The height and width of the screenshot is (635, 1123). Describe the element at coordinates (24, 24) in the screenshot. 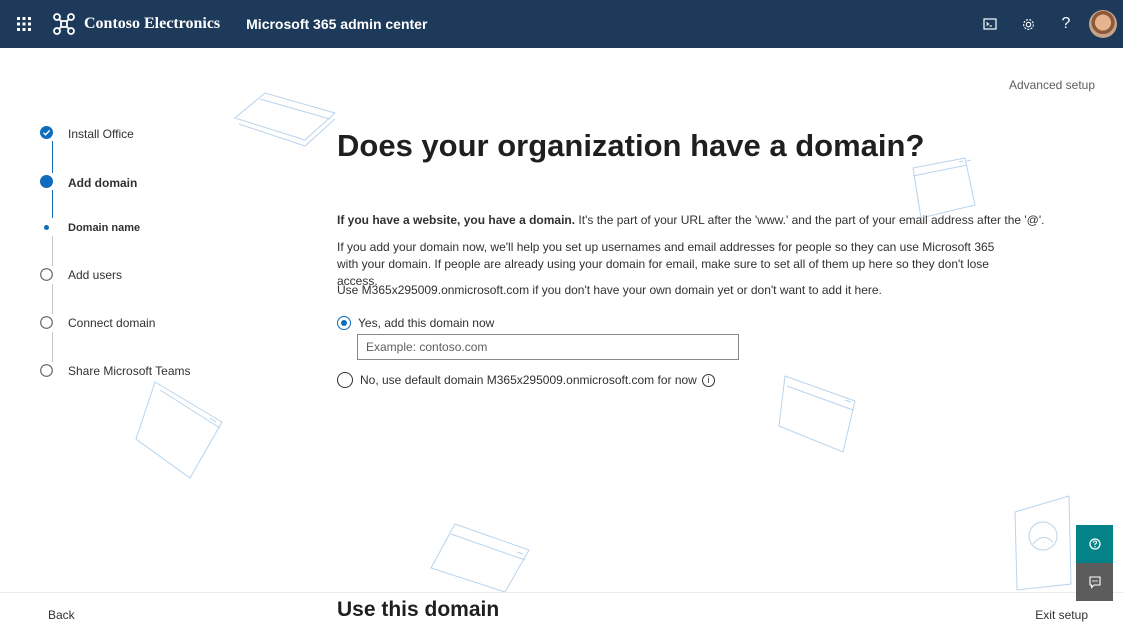

I see `waffle-icon` at that location.